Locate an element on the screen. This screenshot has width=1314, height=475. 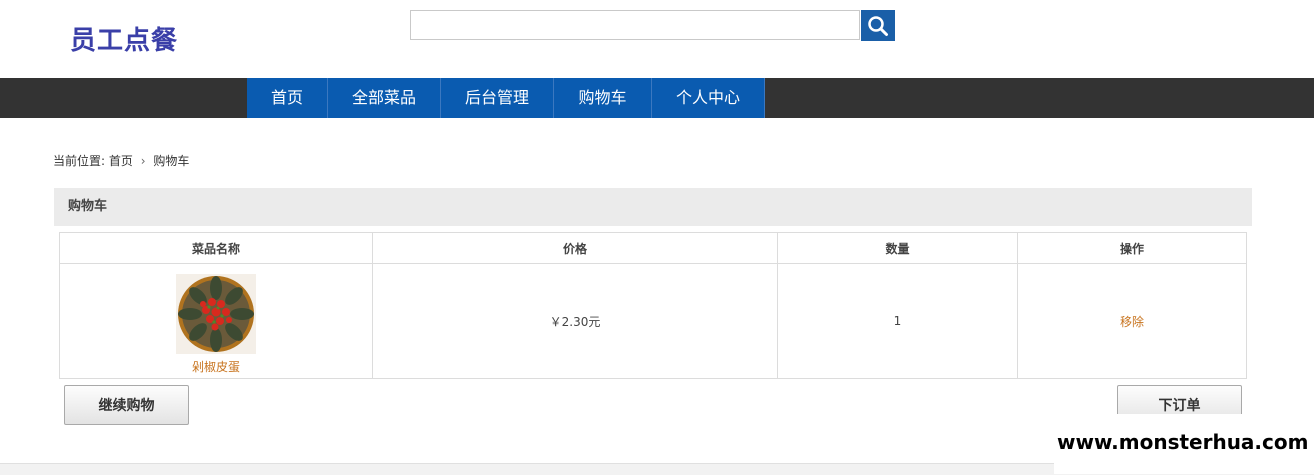
breadcrumb: 当前位置: 首页 › 购物车 is located at coordinates (121, 160).